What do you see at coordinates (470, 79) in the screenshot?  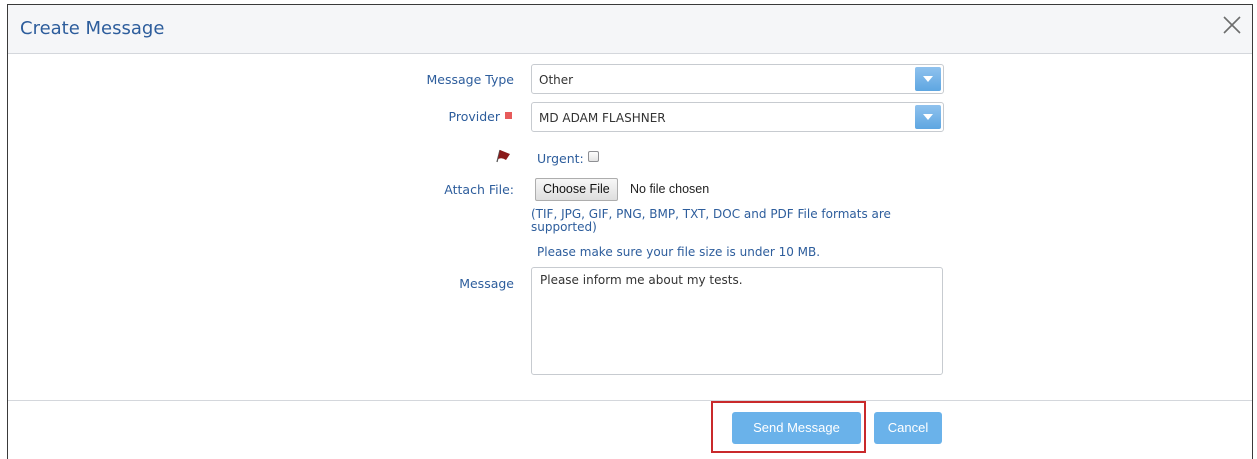 I see `message-type-label: Message Type` at bounding box center [470, 79].